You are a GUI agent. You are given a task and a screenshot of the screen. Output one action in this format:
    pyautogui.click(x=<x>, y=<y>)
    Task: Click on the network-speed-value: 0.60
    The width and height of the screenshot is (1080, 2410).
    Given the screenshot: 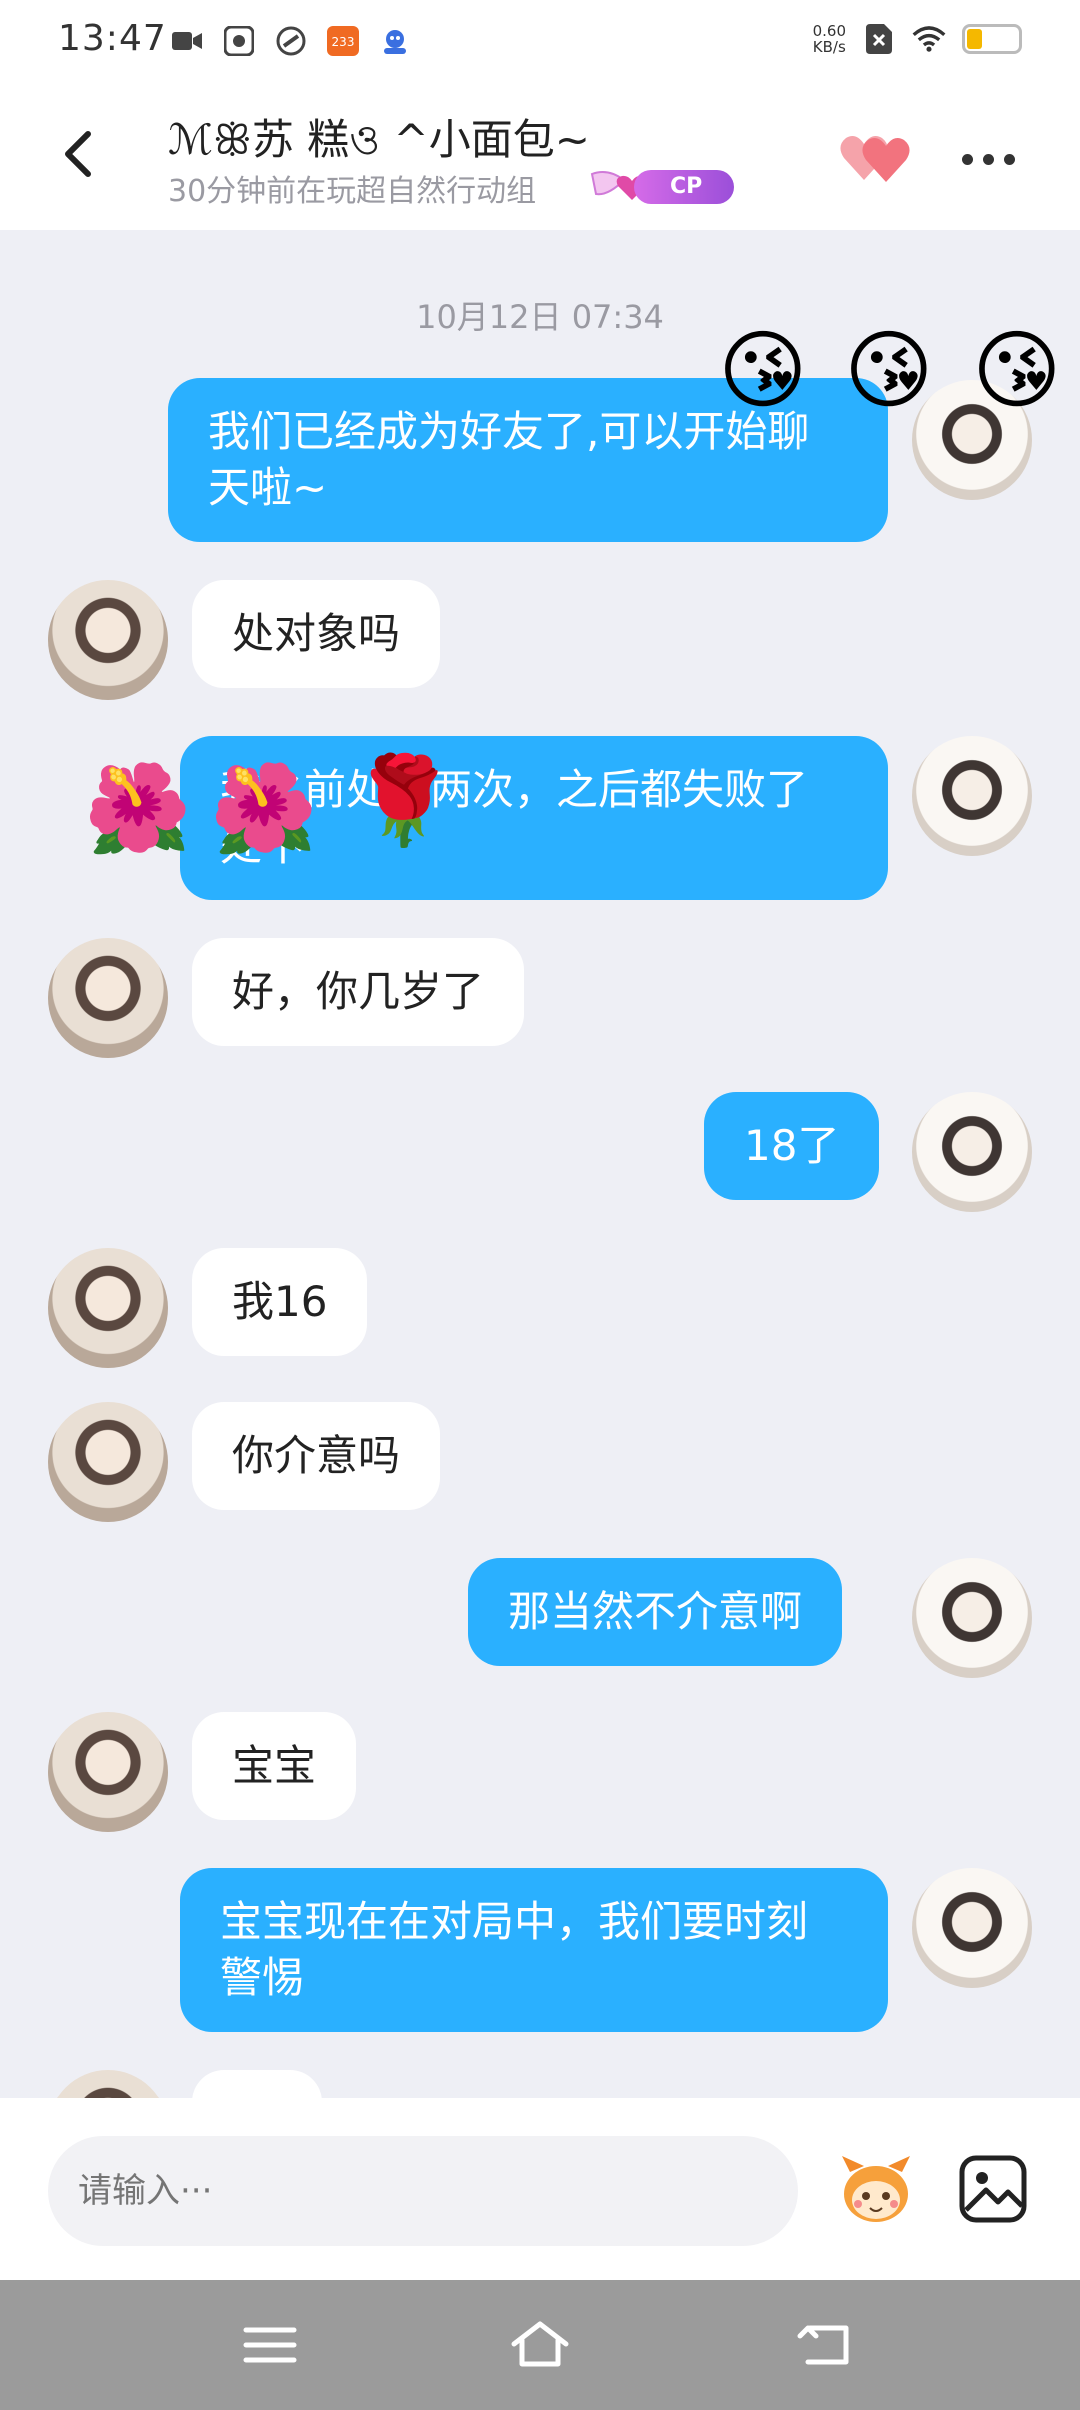 What is the action you would take?
    pyautogui.click(x=829, y=31)
    